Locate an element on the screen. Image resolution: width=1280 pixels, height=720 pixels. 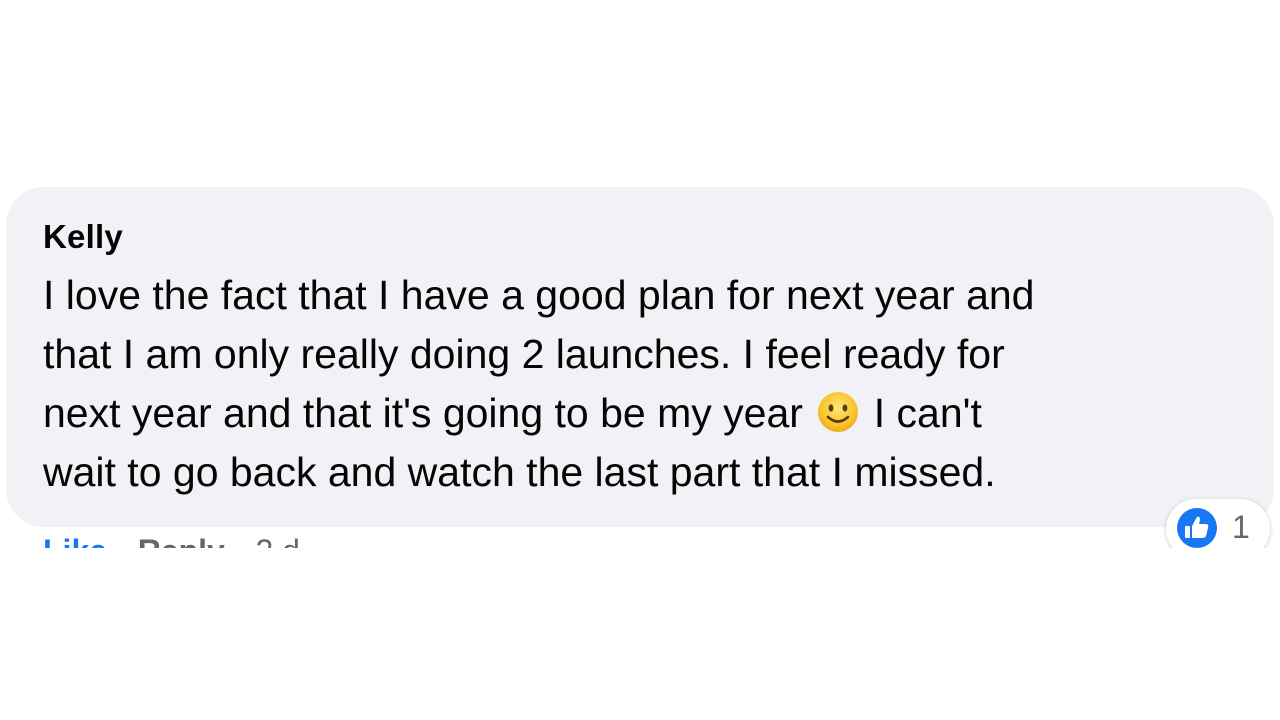
reply-link: Reply is located at coordinates (181, 540).